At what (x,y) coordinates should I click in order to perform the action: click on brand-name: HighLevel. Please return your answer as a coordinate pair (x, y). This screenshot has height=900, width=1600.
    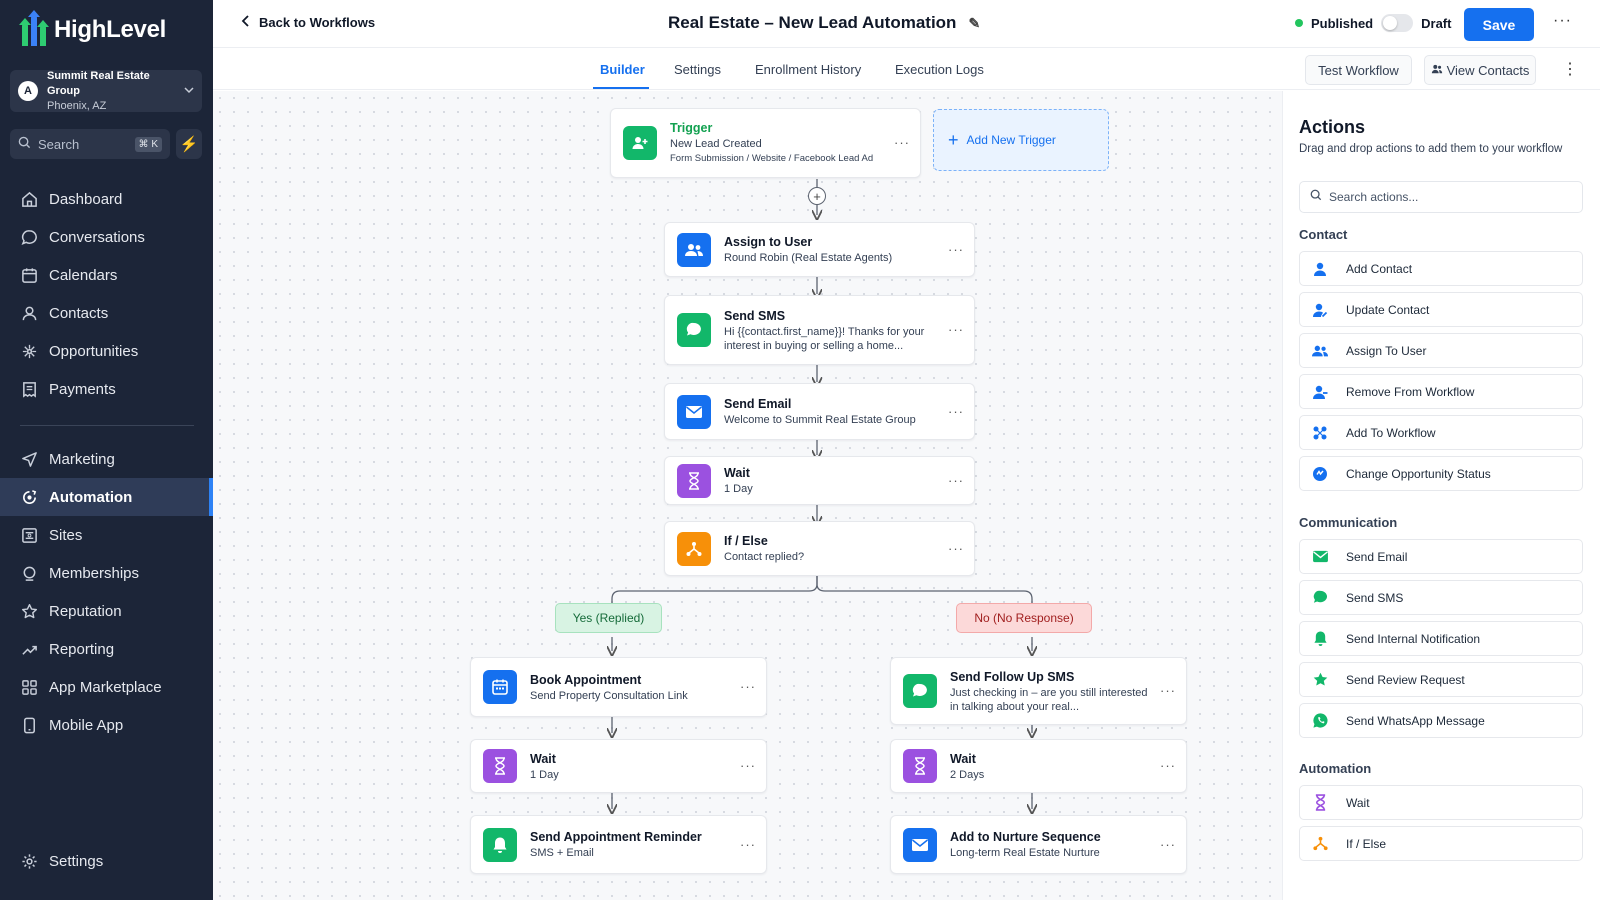
    Looking at the image, I should click on (110, 29).